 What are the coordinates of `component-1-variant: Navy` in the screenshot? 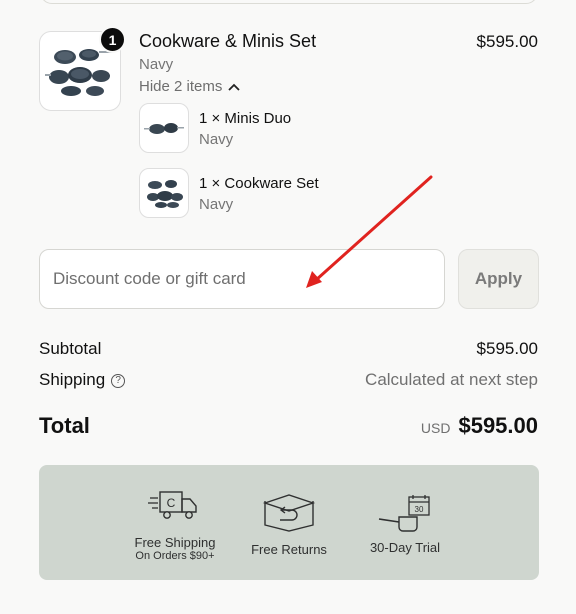 It's located at (216, 139).